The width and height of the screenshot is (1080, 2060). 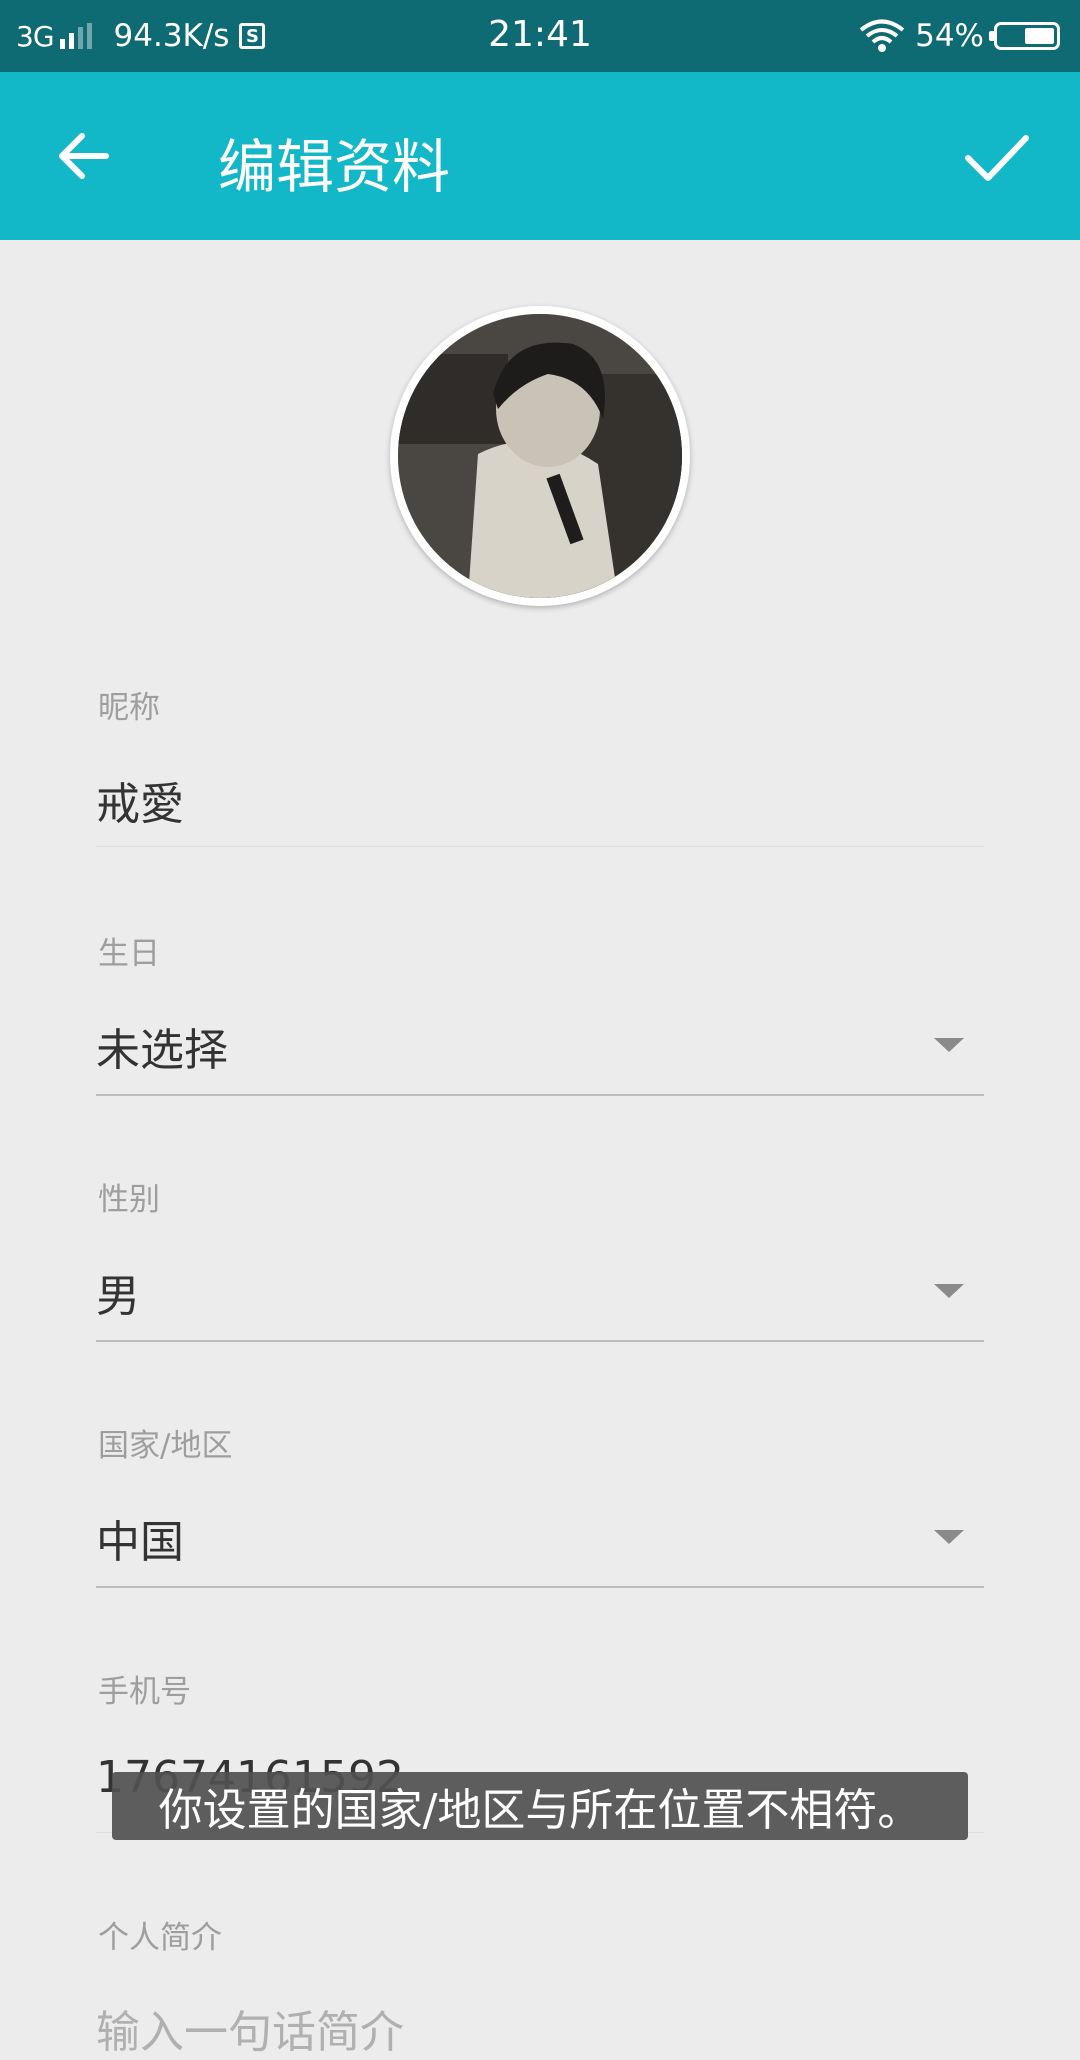 I want to click on bio-field: 个人简介 输入一句话简介, so click(x=540, y=1985).